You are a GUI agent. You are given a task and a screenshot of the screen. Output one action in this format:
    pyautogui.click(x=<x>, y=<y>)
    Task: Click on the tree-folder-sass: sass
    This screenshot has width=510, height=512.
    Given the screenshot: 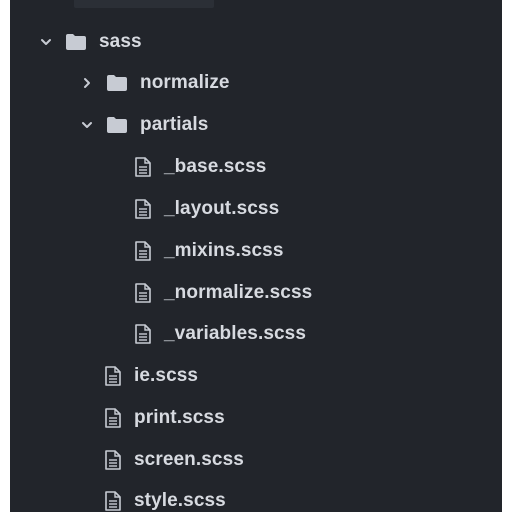 What is the action you would take?
    pyautogui.click(x=256, y=42)
    